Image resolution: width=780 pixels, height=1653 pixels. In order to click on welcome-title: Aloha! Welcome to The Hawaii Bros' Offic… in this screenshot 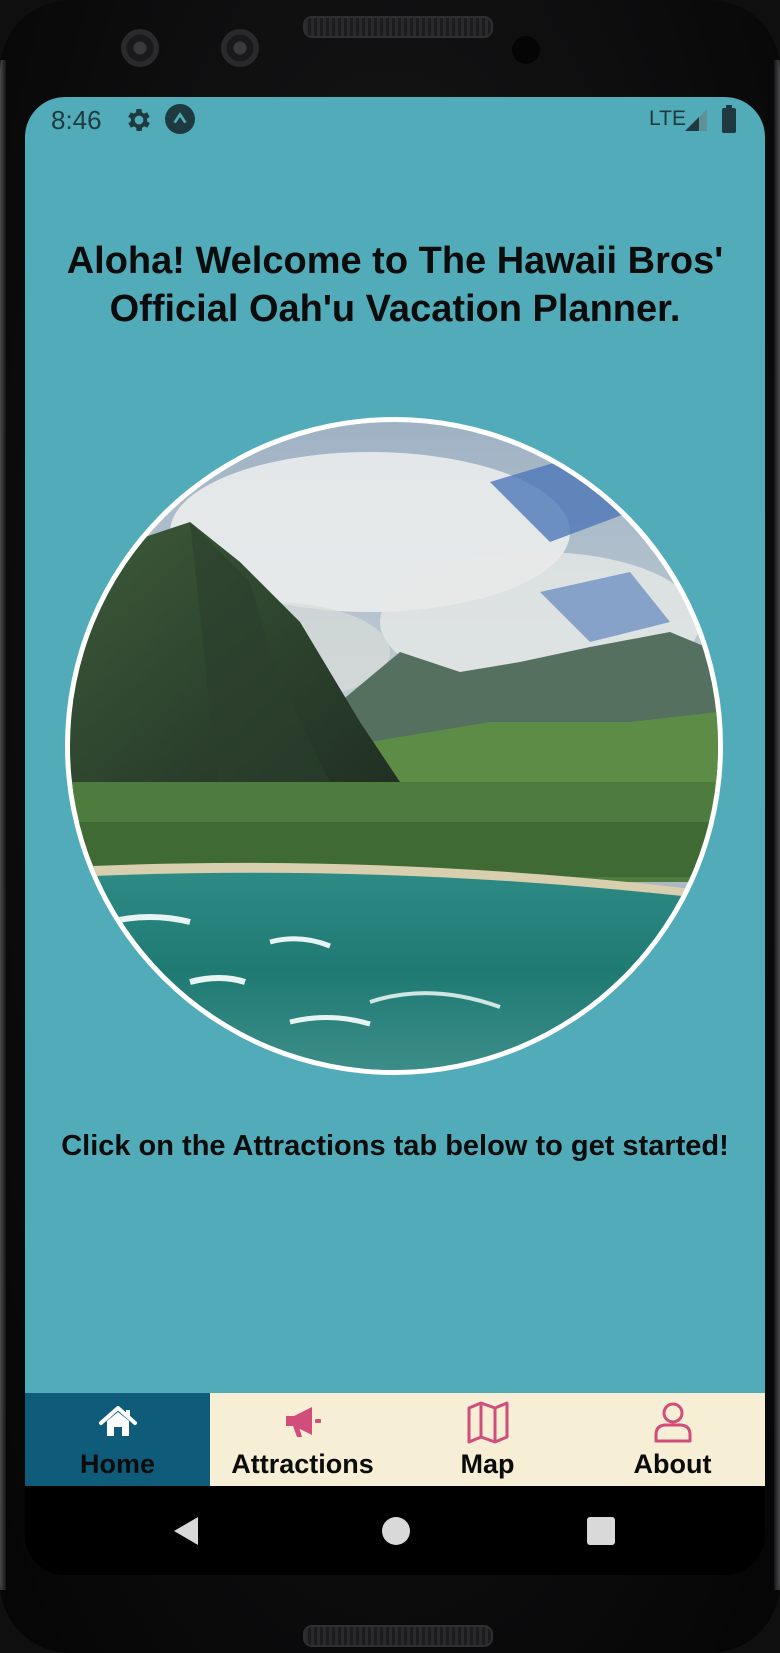, I will do `click(395, 285)`.